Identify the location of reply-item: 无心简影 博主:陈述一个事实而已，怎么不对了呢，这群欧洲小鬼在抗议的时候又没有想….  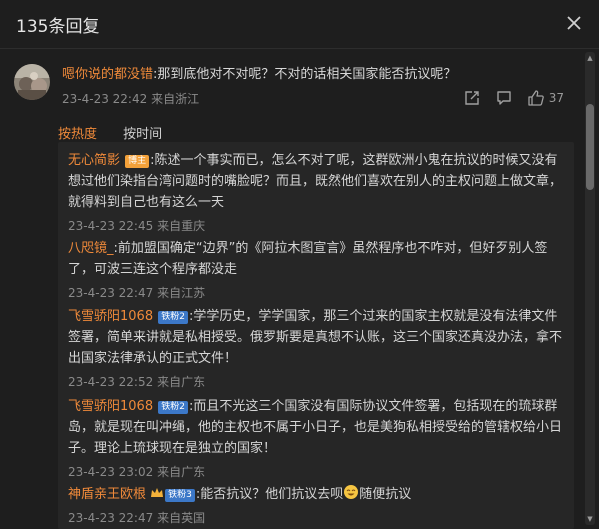
(318, 192).